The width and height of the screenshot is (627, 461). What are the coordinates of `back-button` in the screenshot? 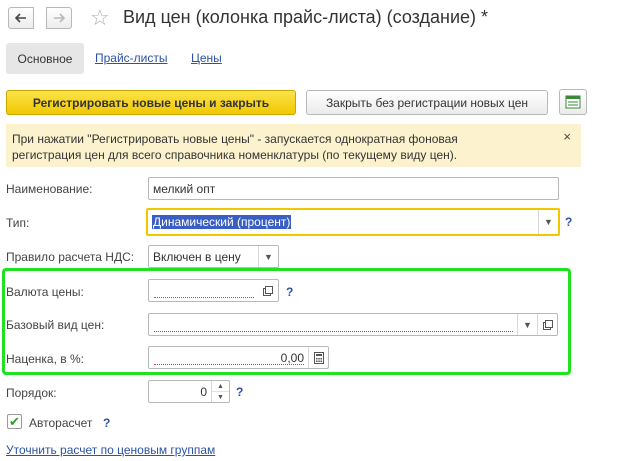 It's located at (21, 18).